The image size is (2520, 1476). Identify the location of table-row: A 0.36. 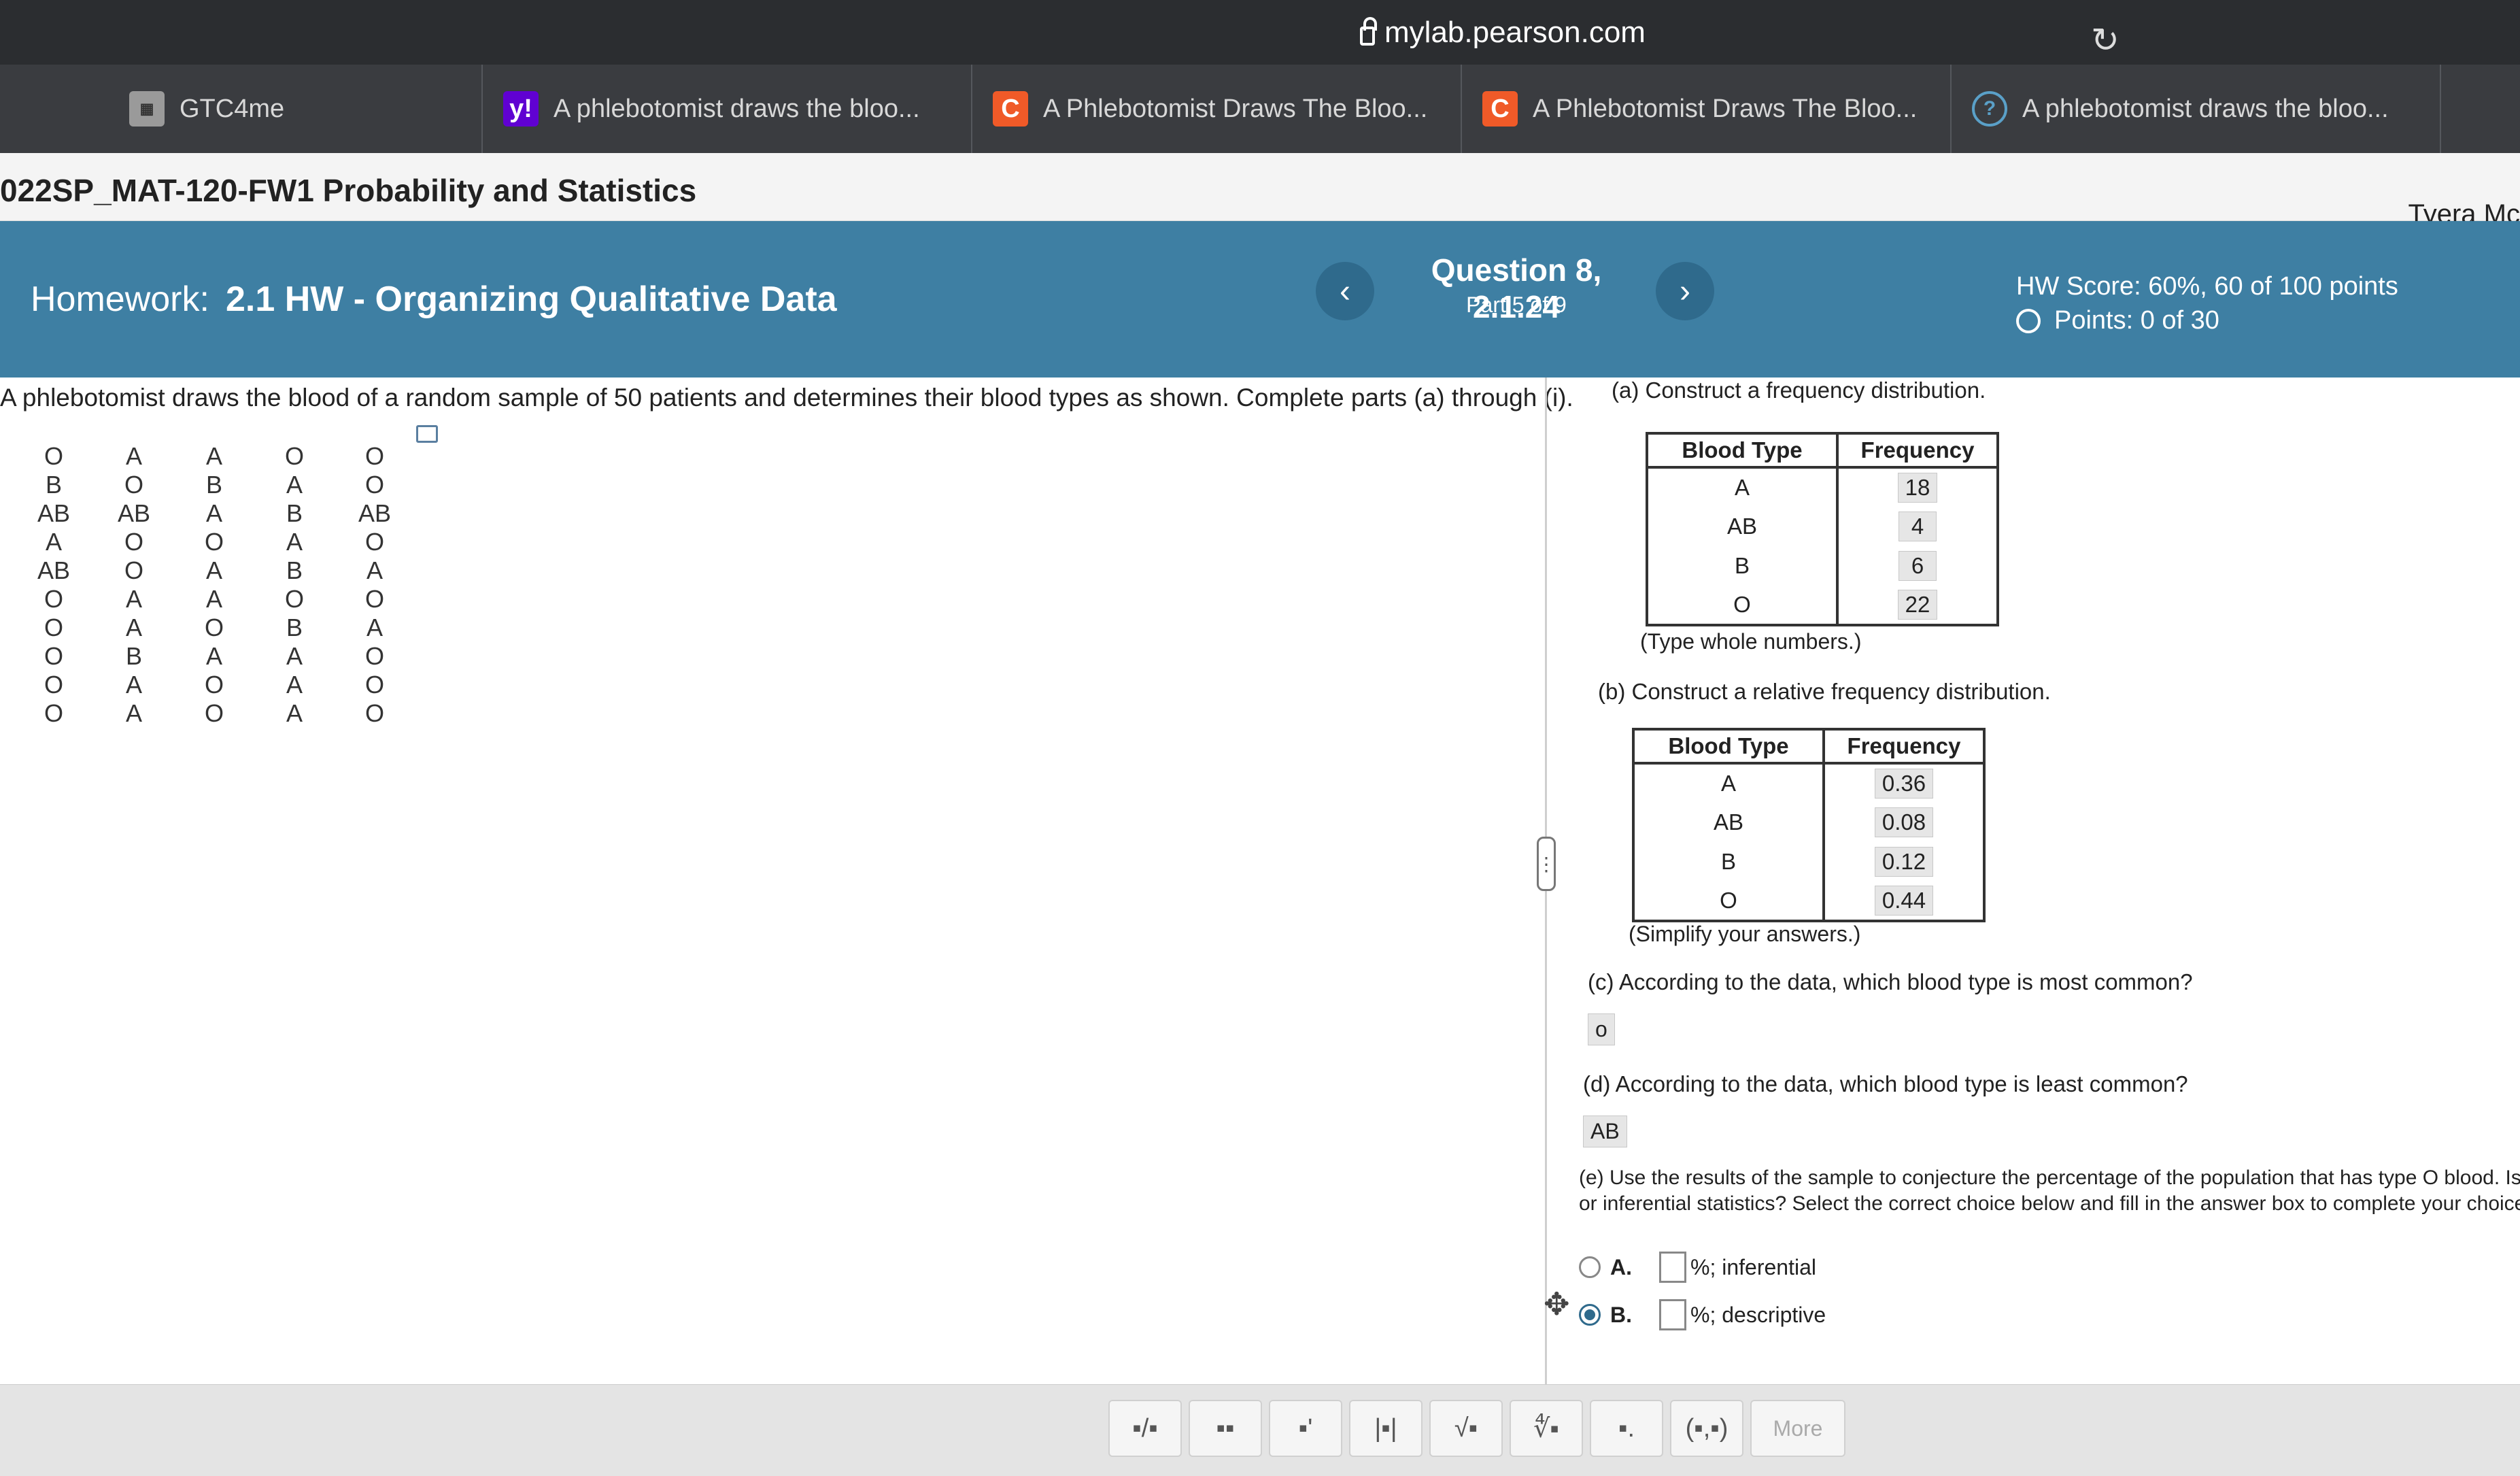
(1809, 783).